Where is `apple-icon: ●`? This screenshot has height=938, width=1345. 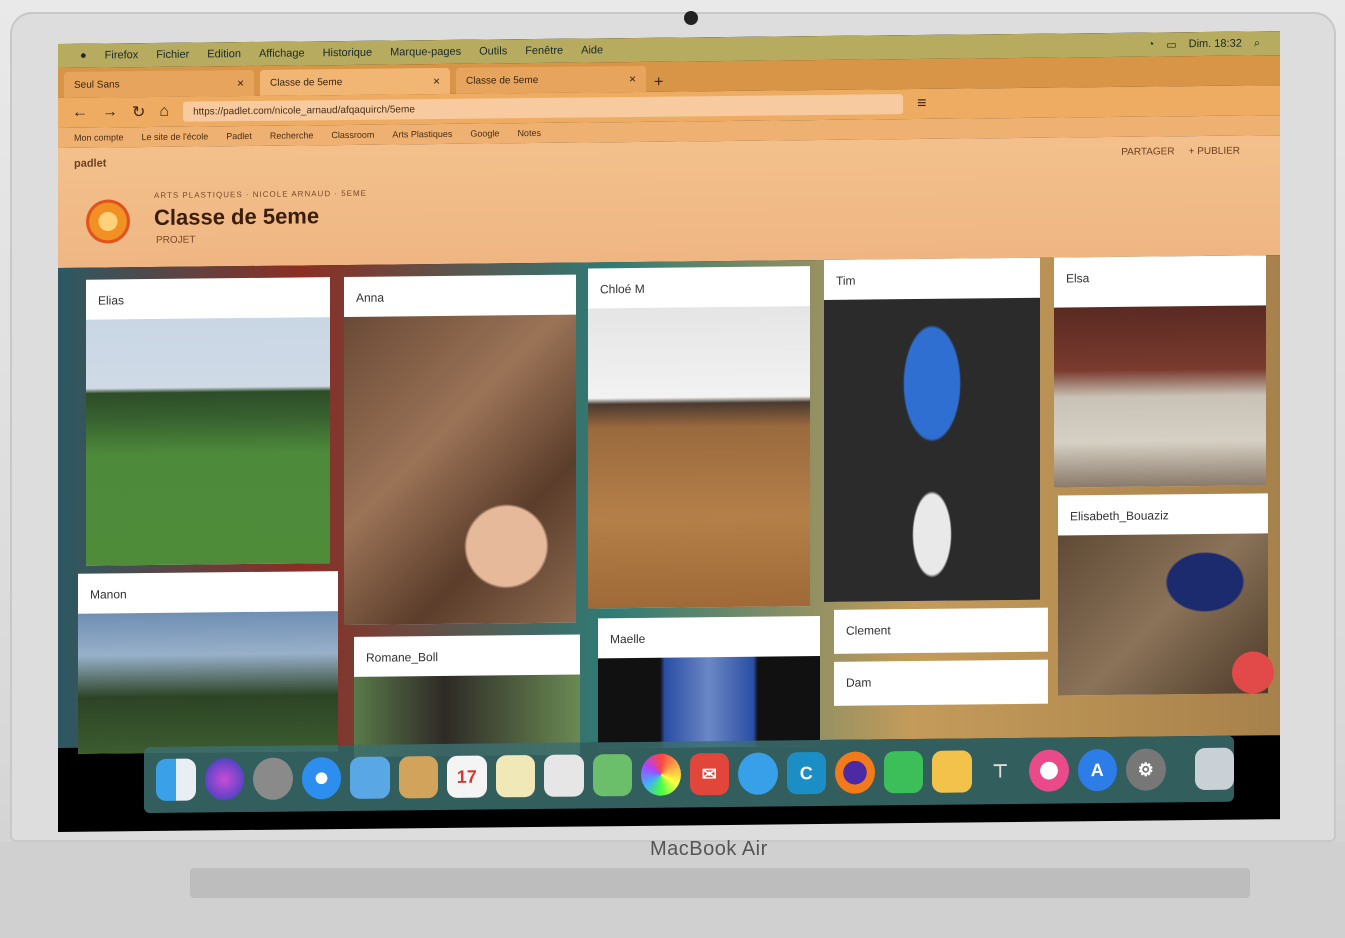
apple-icon: ● is located at coordinates (83, 56).